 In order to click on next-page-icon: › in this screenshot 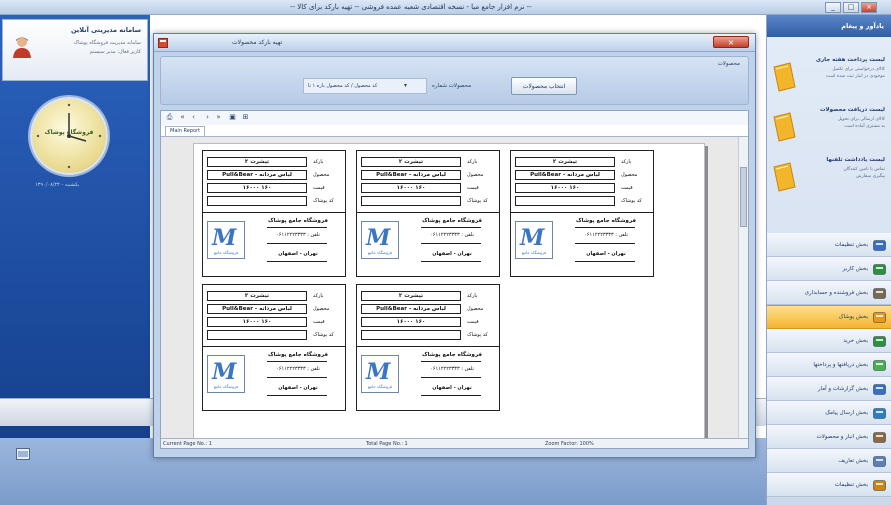, I will do `click(207, 117)`.